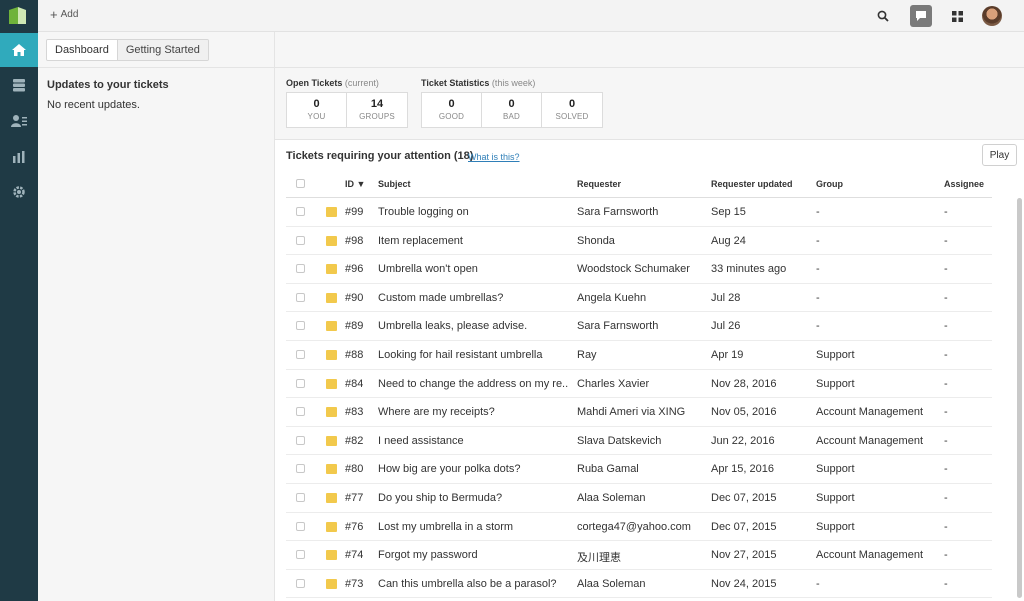 This screenshot has height=601, width=1024. Describe the element at coordinates (599, 184) in the screenshot. I see `col-requester: Requester` at that location.